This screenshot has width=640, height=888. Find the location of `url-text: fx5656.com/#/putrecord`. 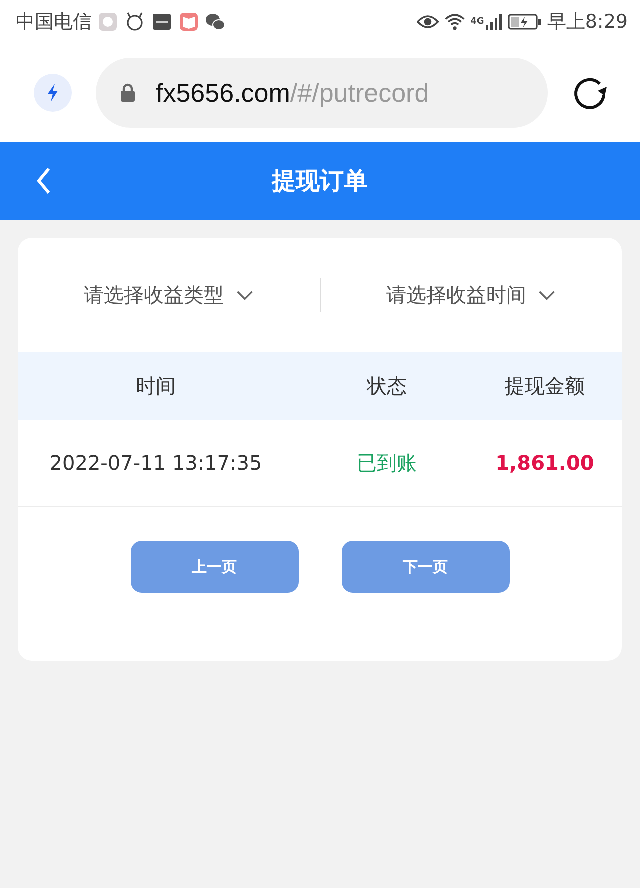

url-text: fx5656.com/#/putrecord is located at coordinates (293, 93).